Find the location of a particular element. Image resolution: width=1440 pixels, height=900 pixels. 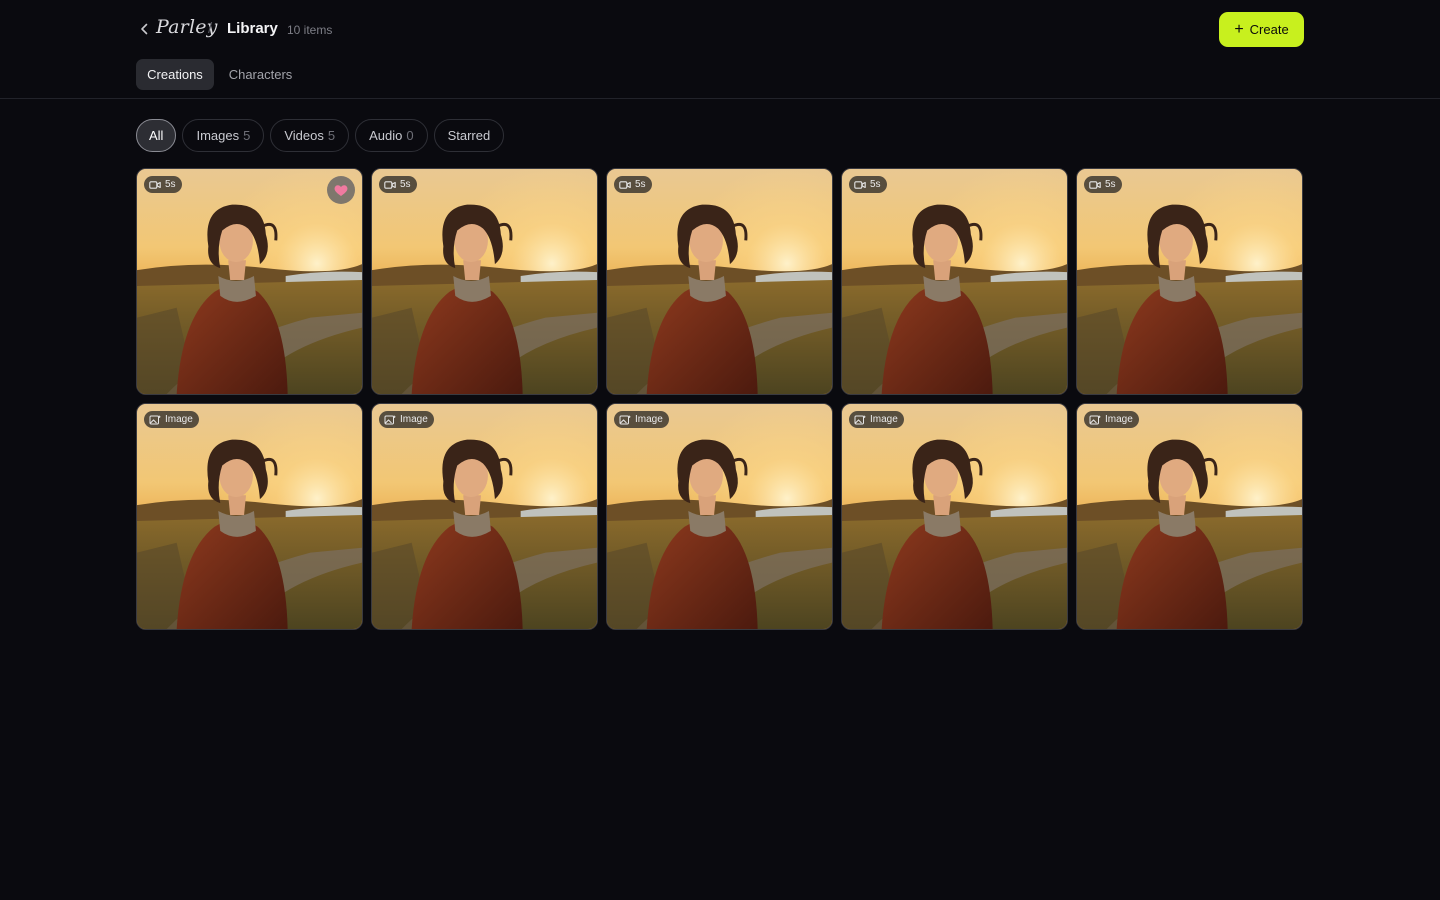

filter-label: All is located at coordinates (156, 135).